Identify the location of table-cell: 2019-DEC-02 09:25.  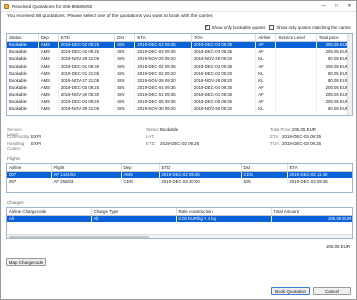
(200, 175).